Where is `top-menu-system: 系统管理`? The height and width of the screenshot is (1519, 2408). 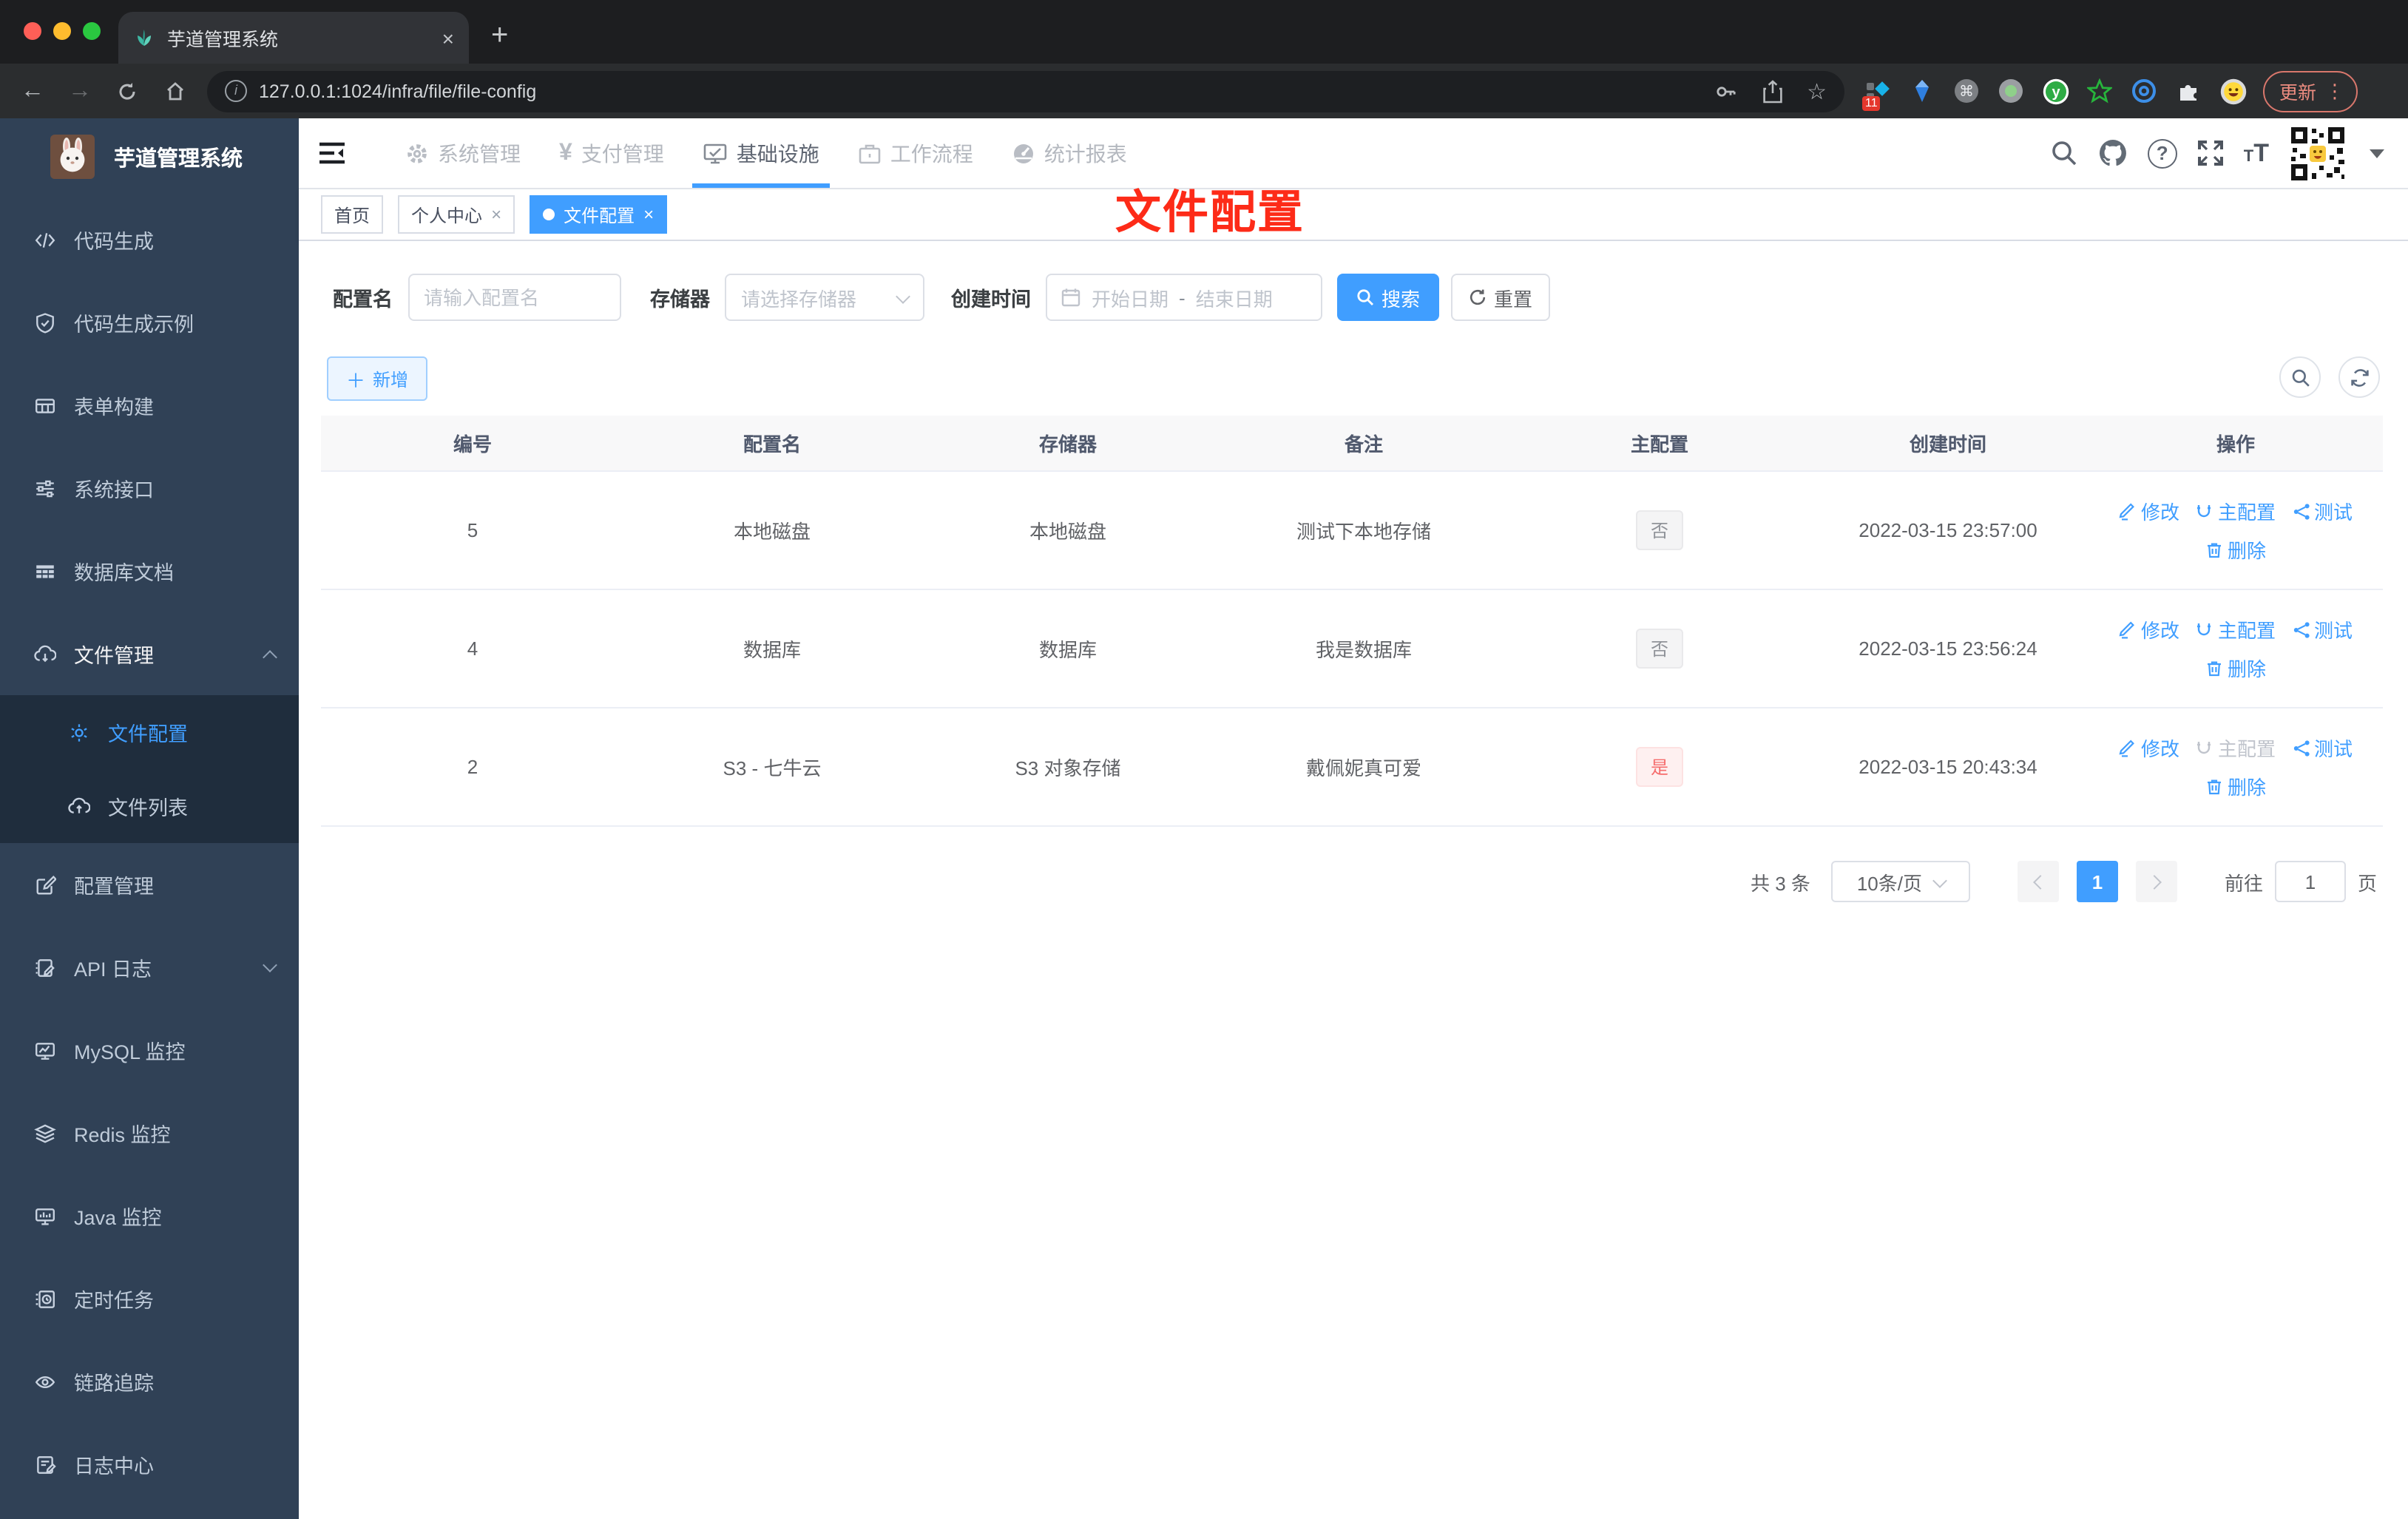
top-menu-system: 系统管理 is located at coordinates (463, 153).